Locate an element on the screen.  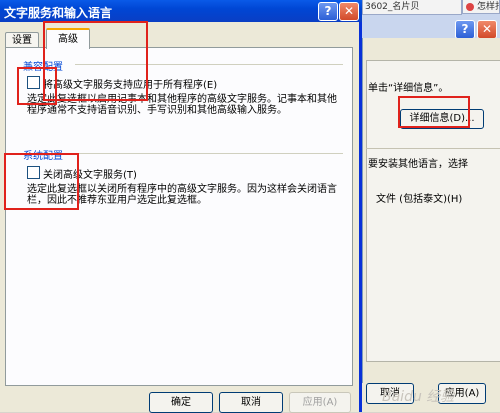
apply-button: 应用(A) is located at coordinates (320, 402).